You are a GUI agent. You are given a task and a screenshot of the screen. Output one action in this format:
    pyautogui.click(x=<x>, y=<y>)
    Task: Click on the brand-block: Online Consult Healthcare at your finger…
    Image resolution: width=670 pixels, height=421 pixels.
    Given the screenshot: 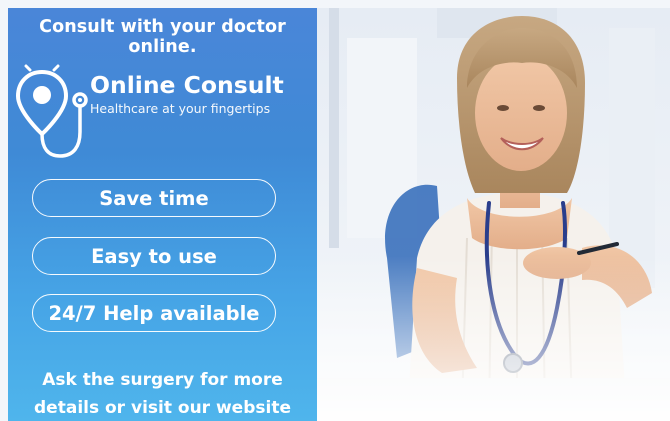 What is the action you would take?
    pyautogui.click(x=187, y=94)
    